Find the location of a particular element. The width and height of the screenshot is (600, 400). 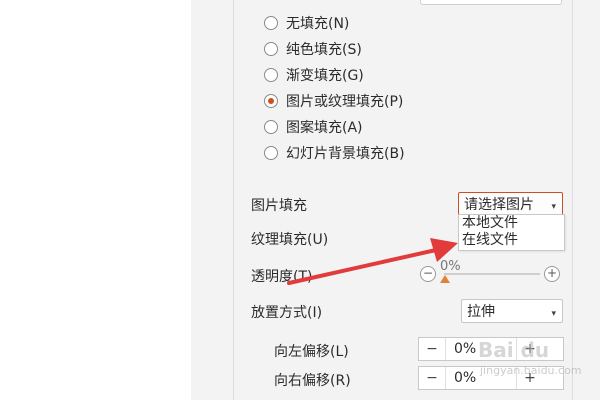

radio-label: 渐变填充(G) is located at coordinates (325, 76).